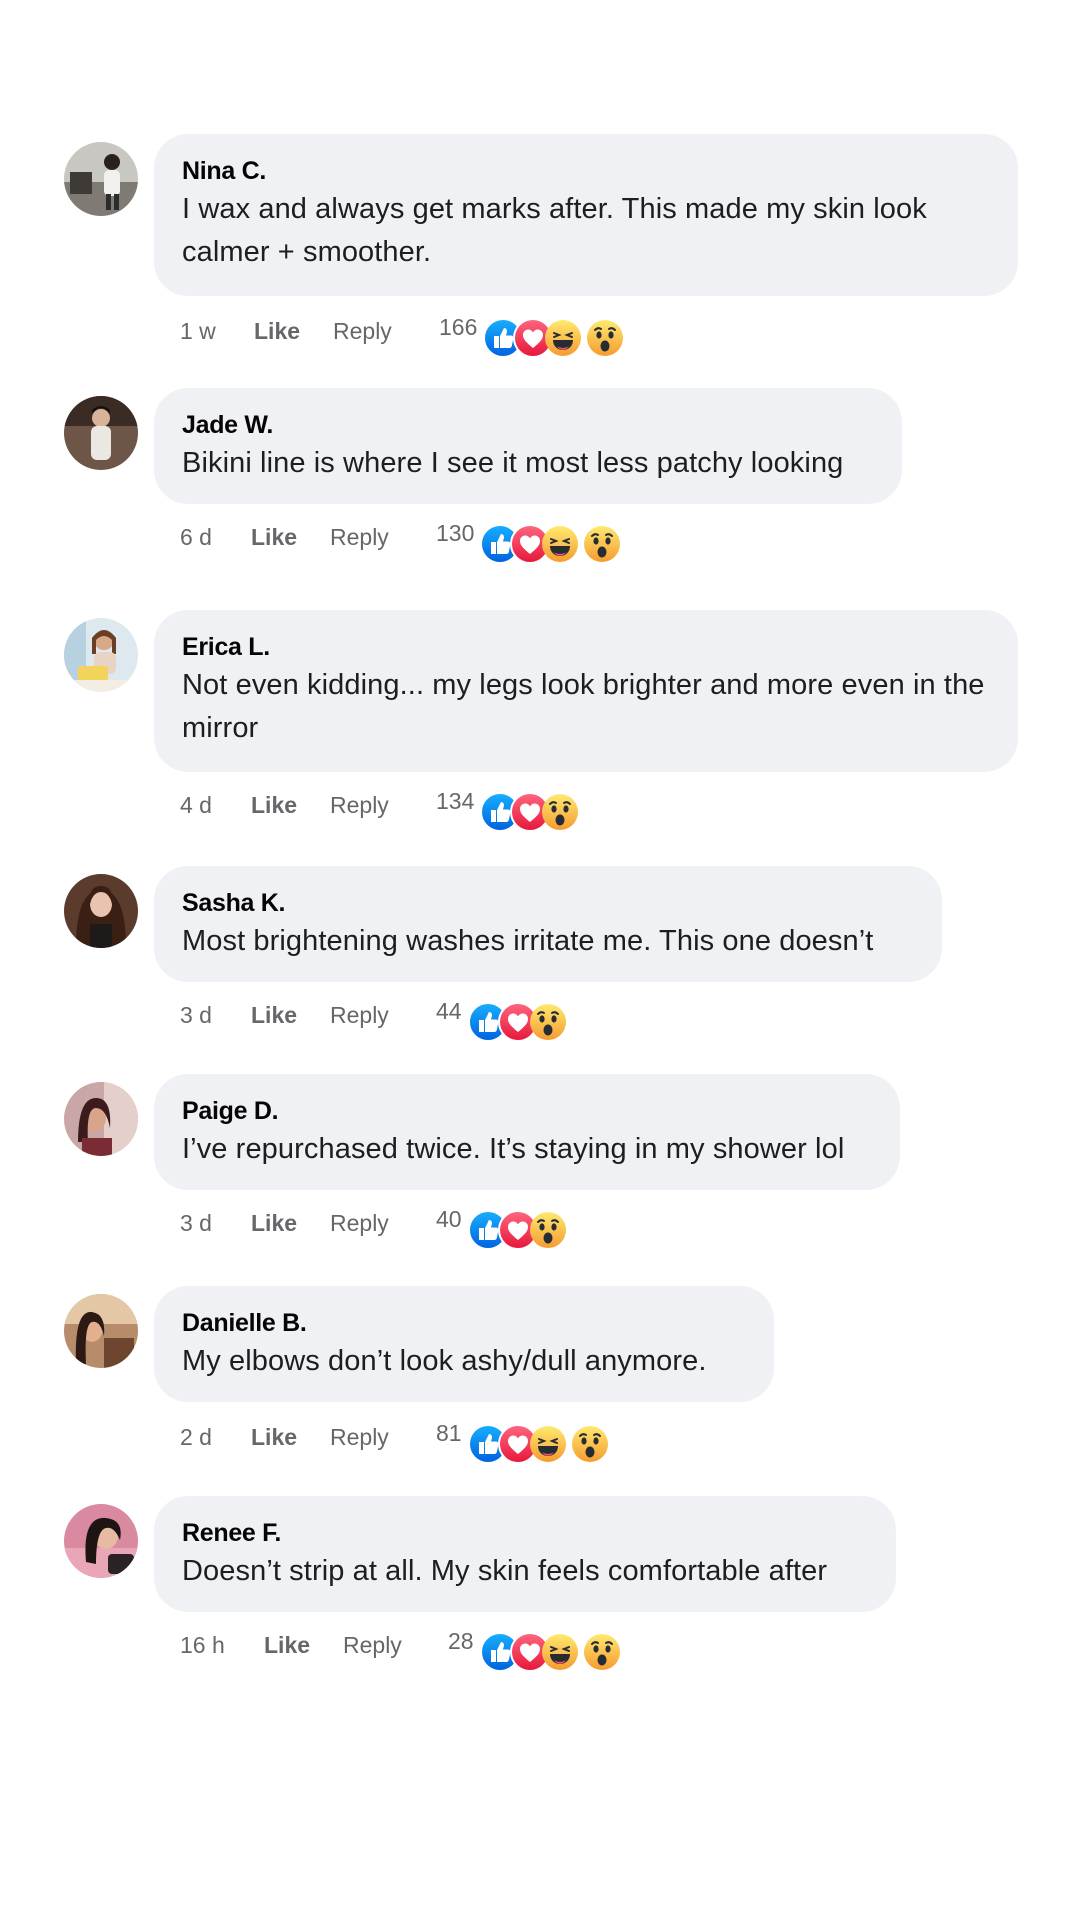 Image resolution: width=1080 pixels, height=1920 pixels. I want to click on comment-text: My elbows don’t look ashy/dull anymore., so click(444, 1361).